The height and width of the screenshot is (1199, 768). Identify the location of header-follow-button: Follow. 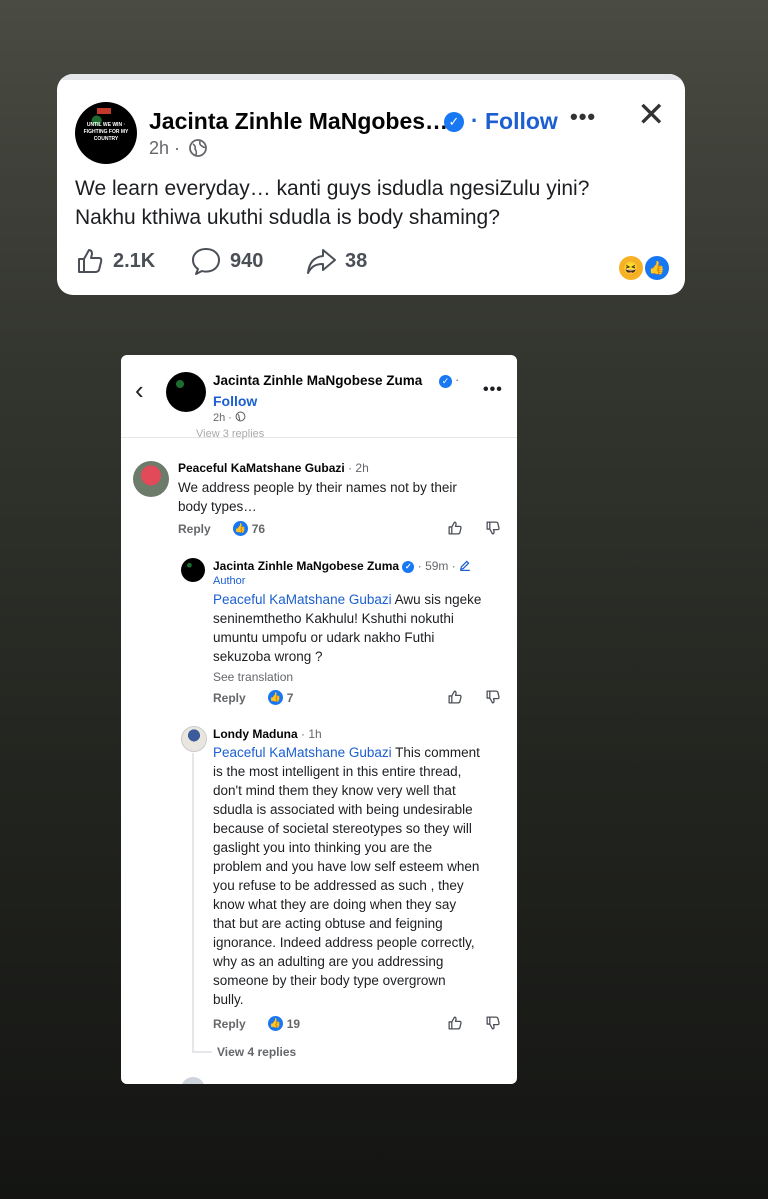
(235, 401).